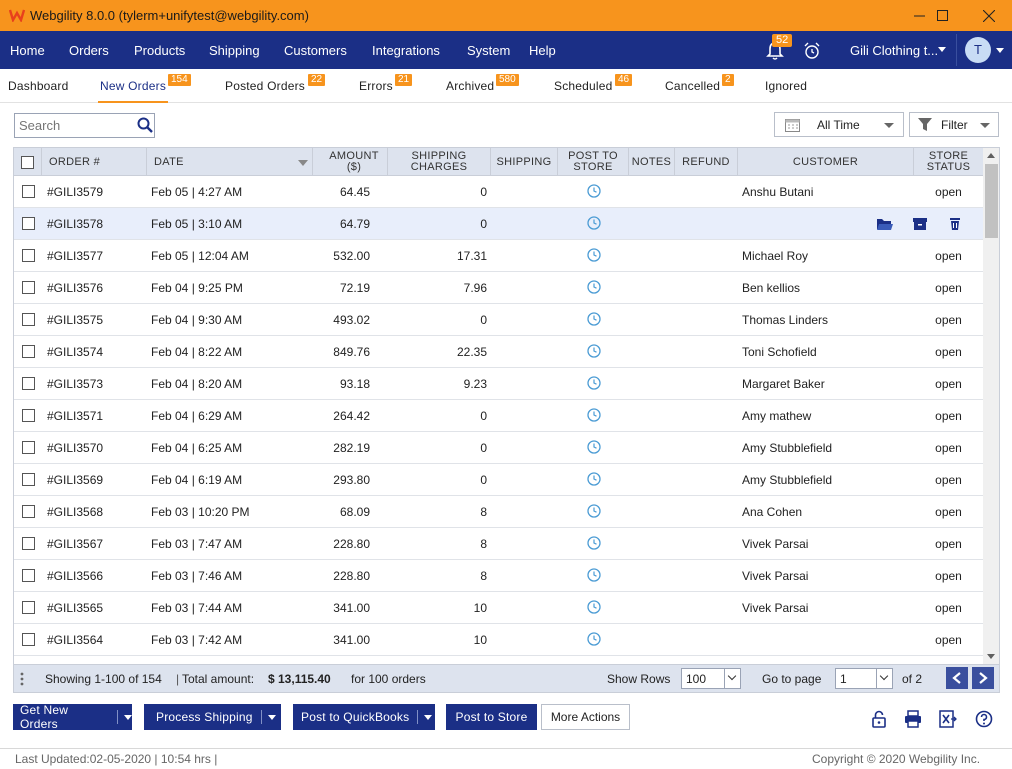  What do you see at coordinates (711, 678) in the screenshot?
I see `show-rows-select: 100` at bounding box center [711, 678].